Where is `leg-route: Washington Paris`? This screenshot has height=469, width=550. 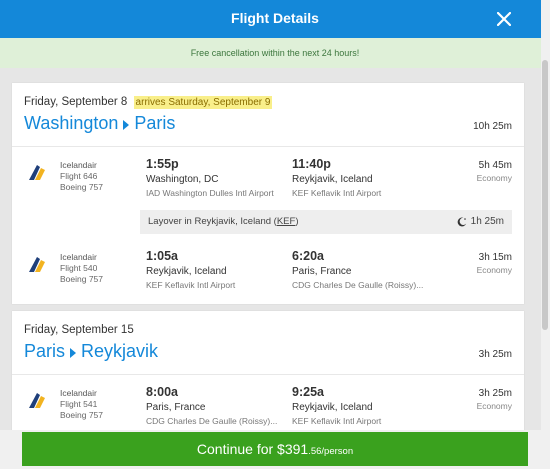 leg-route: Washington Paris is located at coordinates (99, 123).